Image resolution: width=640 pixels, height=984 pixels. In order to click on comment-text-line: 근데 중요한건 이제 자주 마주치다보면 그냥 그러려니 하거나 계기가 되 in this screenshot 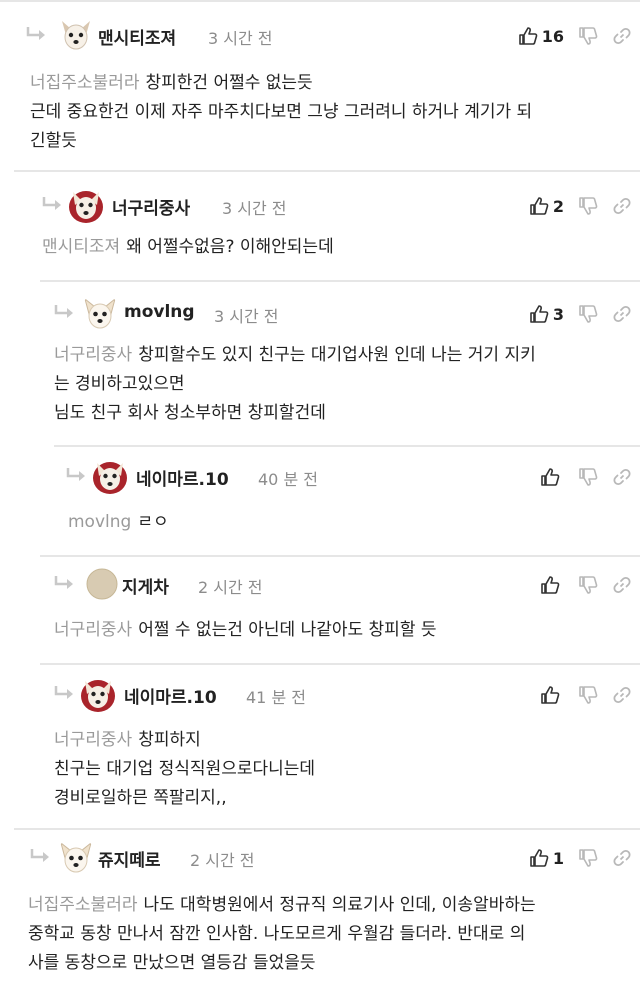, I will do `click(281, 112)`.